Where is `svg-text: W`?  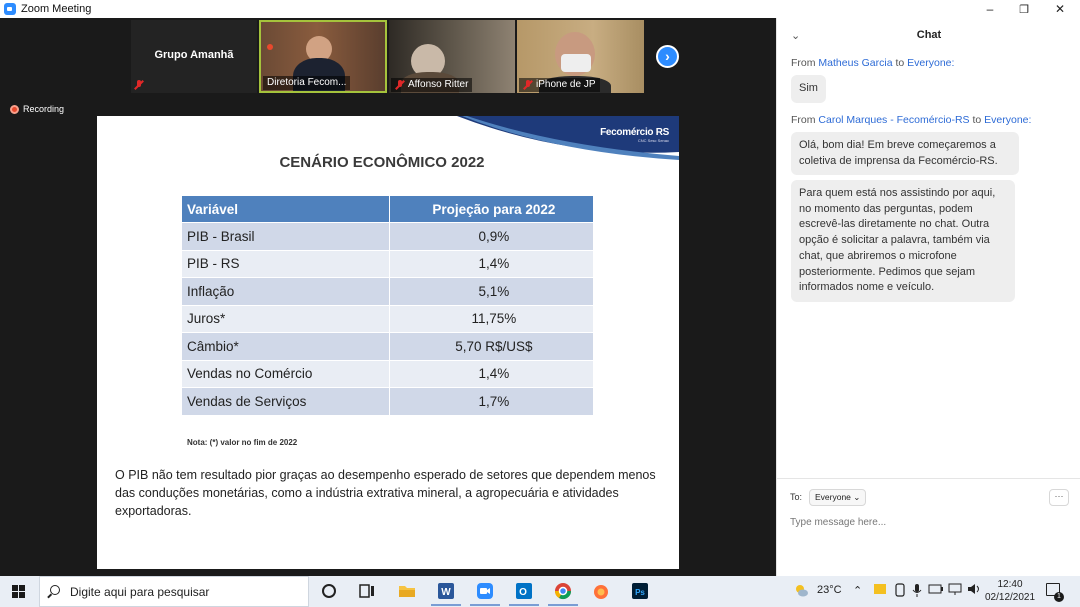
svg-text: W is located at coordinates (446, 592).